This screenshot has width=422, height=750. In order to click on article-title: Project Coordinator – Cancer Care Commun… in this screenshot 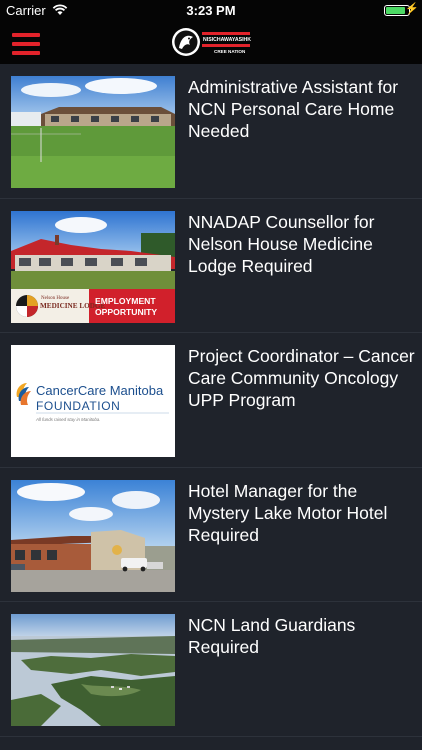, I will do `click(302, 378)`.